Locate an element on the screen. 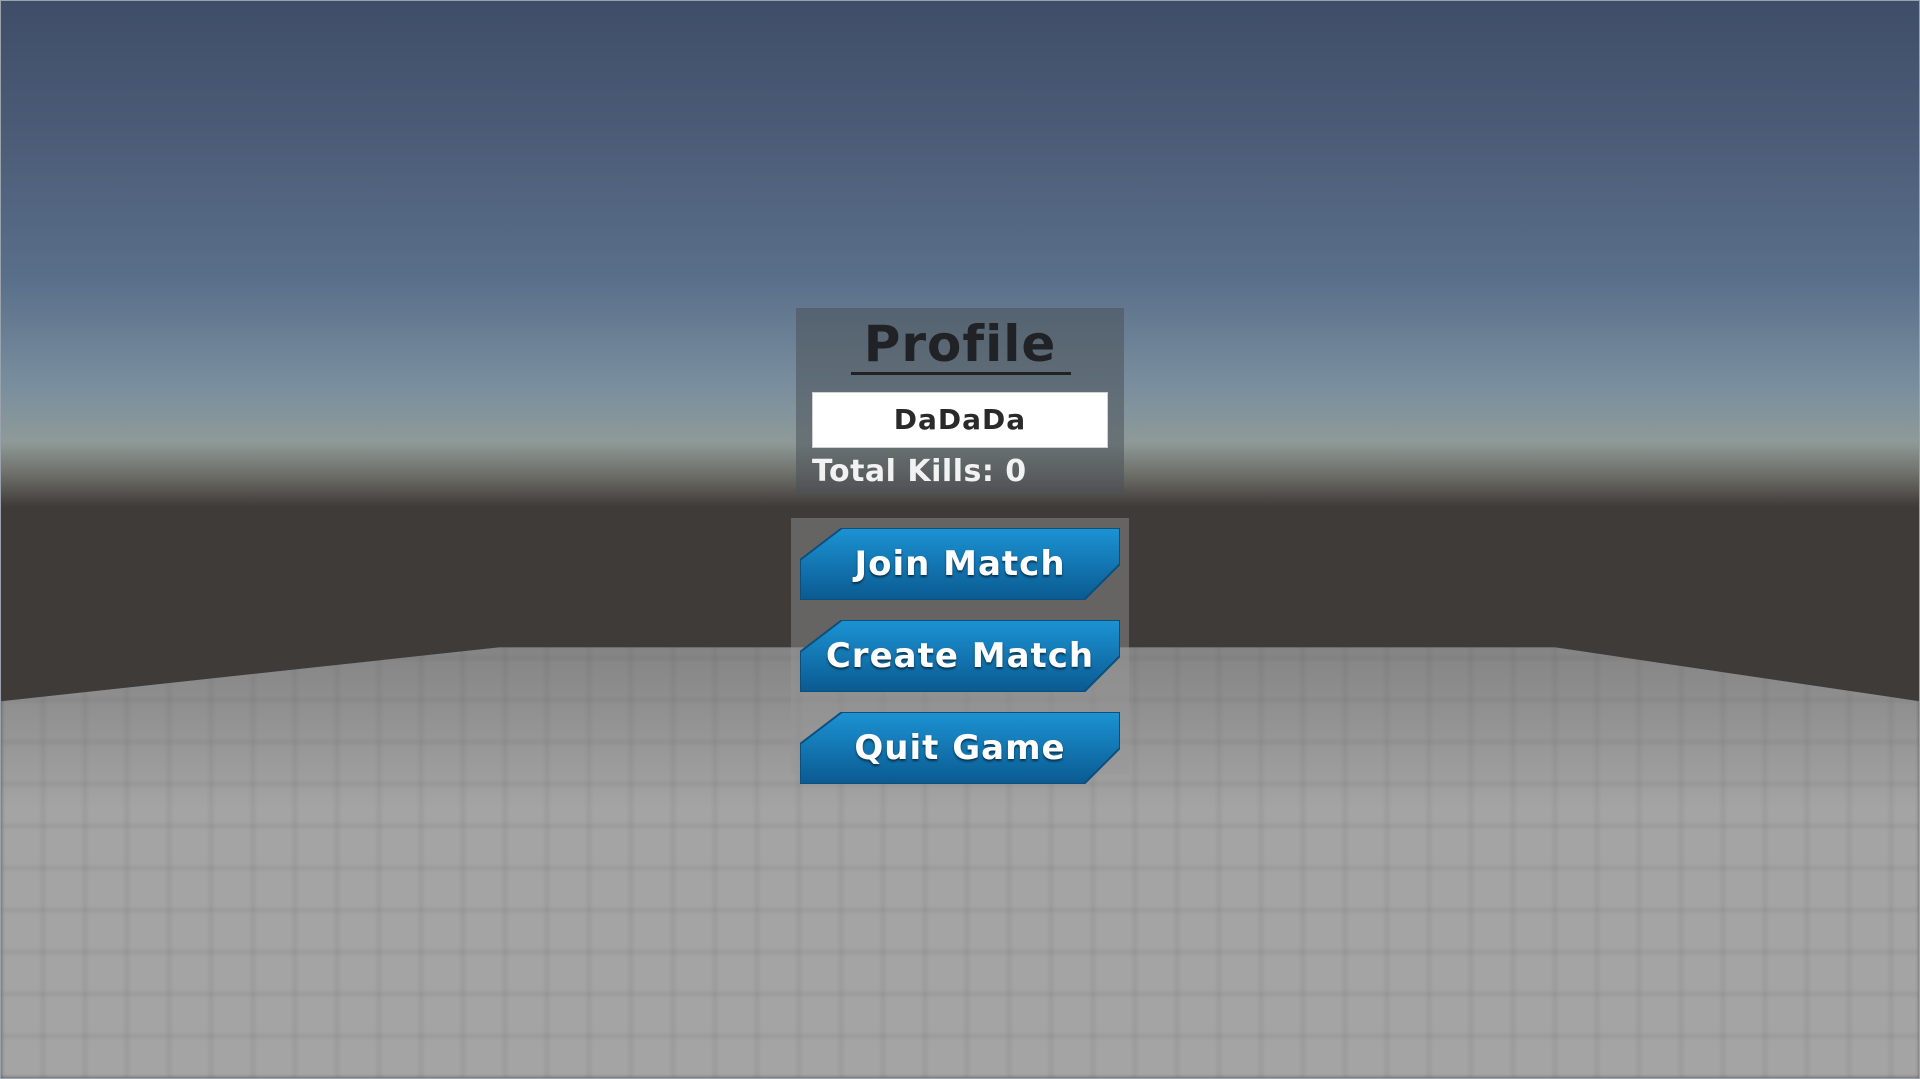 This screenshot has width=1920, height=1079. main-menu-panel: Join Match Create Match Quit Game is located at coordinates (960, 651).